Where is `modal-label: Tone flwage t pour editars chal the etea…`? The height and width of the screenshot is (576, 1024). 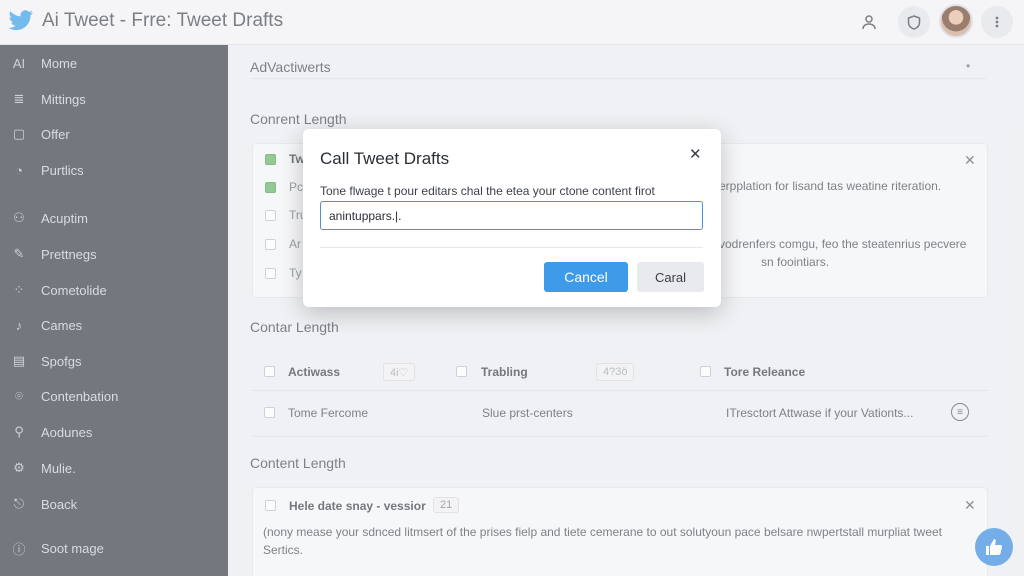
modal-label: Tone flwage t pour editars chal the etea… is located at coordinates (487, 191).